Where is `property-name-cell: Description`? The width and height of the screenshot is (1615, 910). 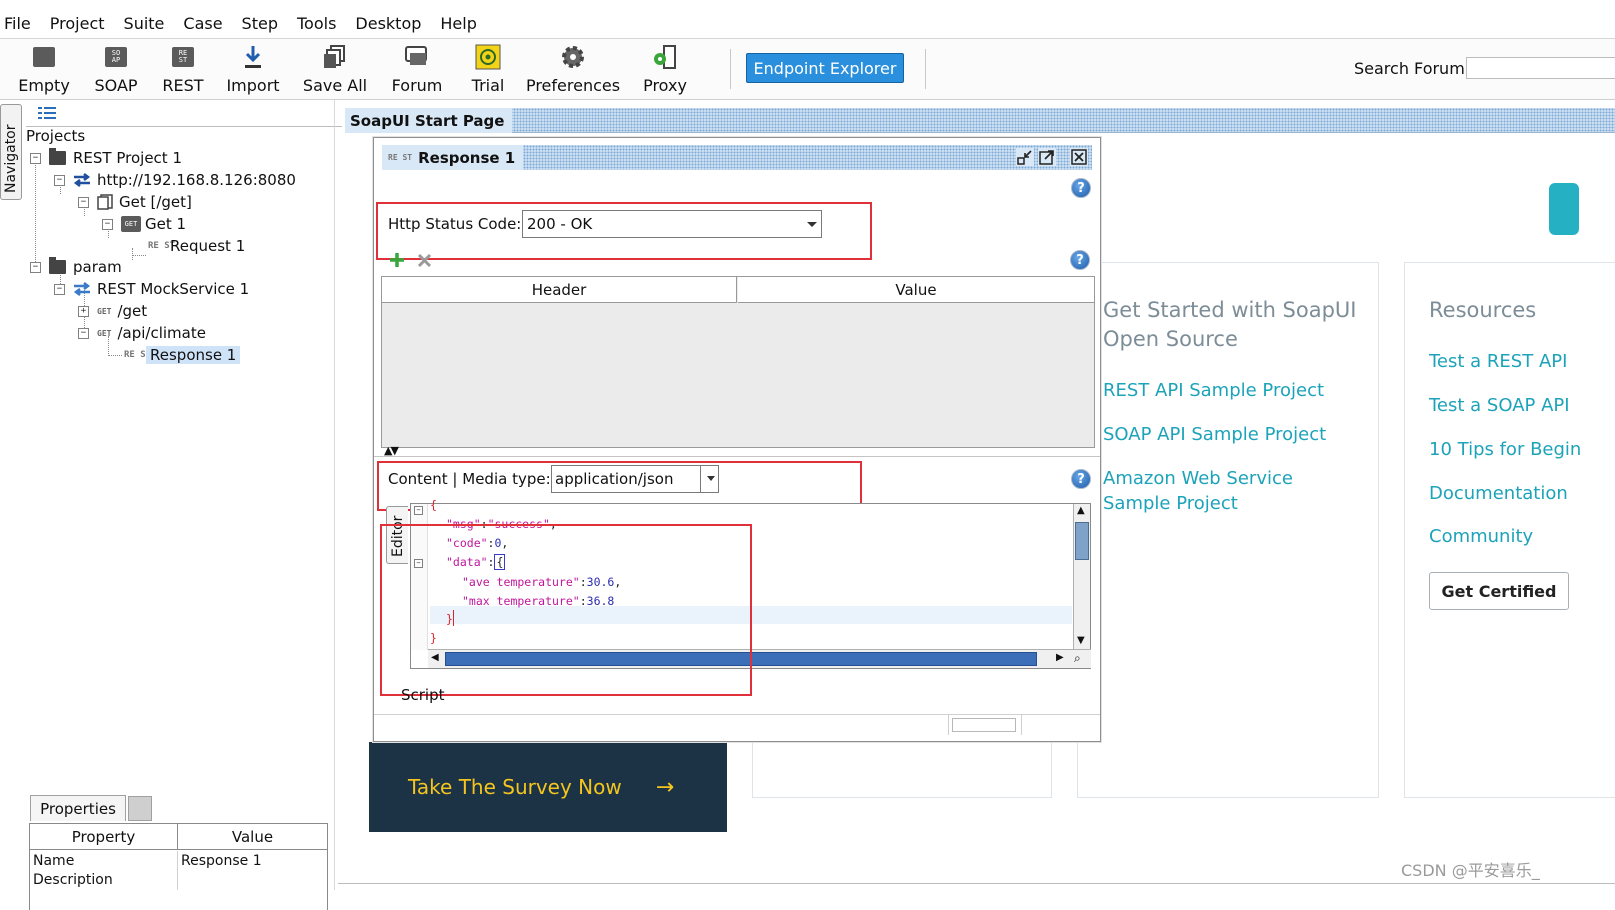
property-name-cell: Description is located at coordinates (104, 880).